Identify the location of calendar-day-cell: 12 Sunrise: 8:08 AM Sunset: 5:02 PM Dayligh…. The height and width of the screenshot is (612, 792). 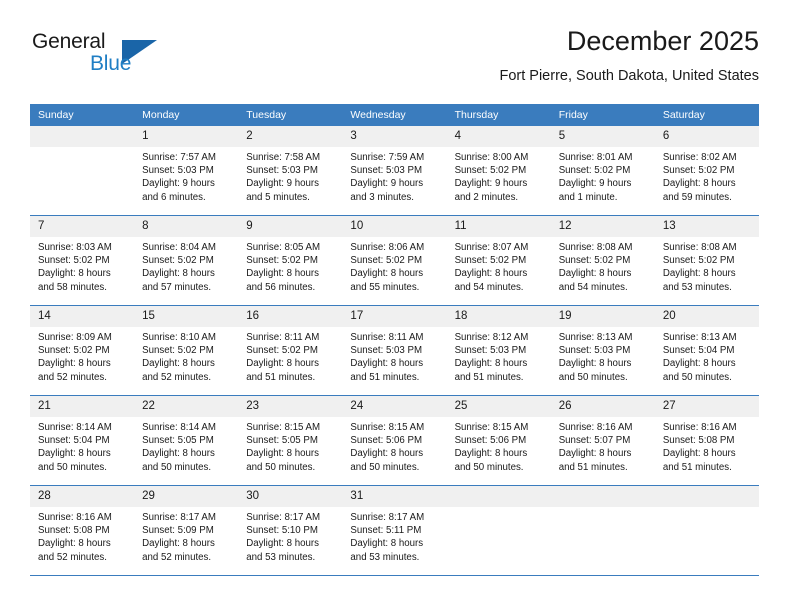
(602, 260).